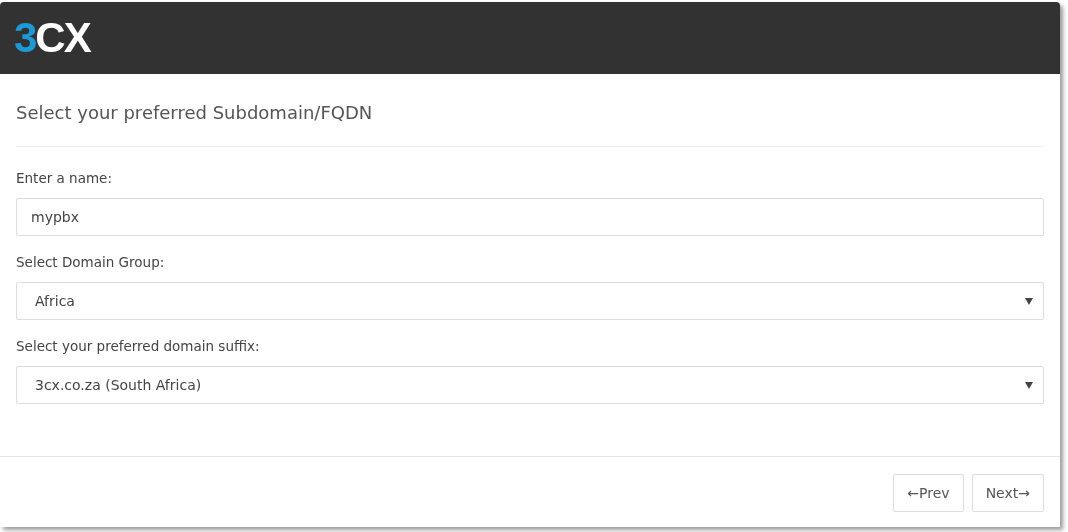 This screenshot has height=532, width=1068. What do you see at coordinates (928, 493) in the screenshot?
I see `prev-button: ←Prev` at bounding box center [928, 493].